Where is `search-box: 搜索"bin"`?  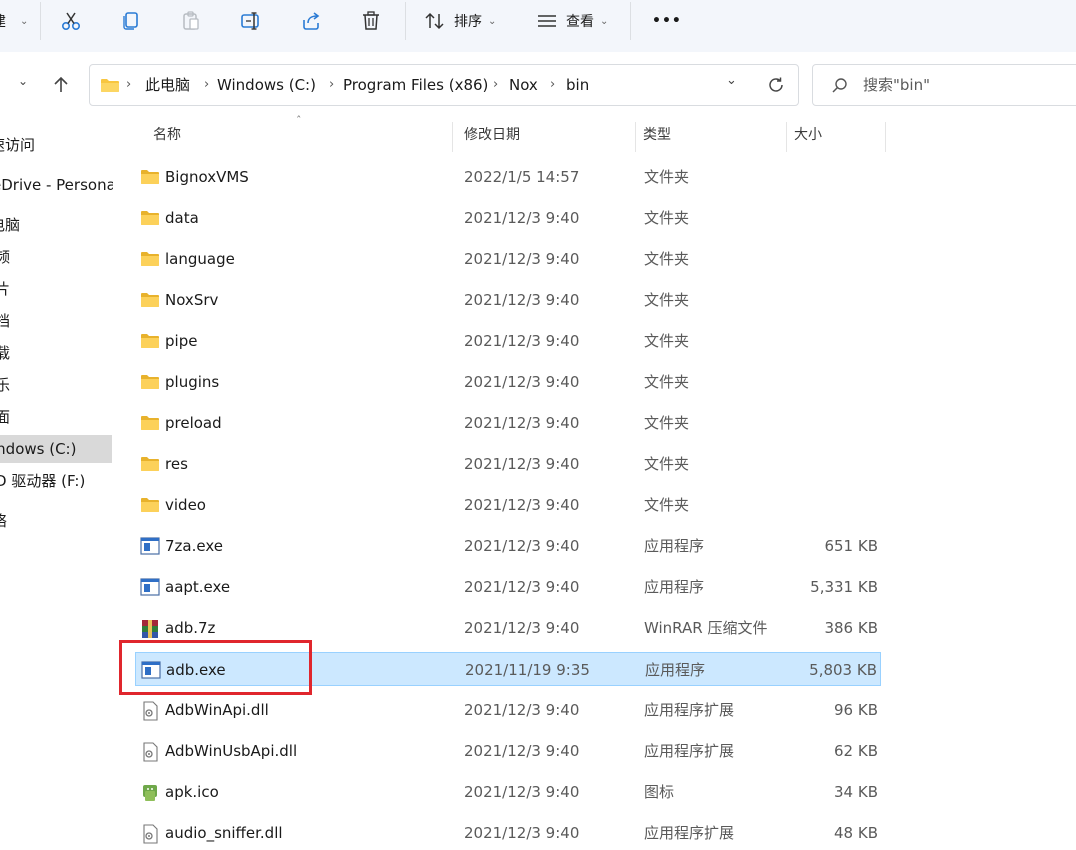
search-box: 搜索"bin" is located at coordinates (944, 85).